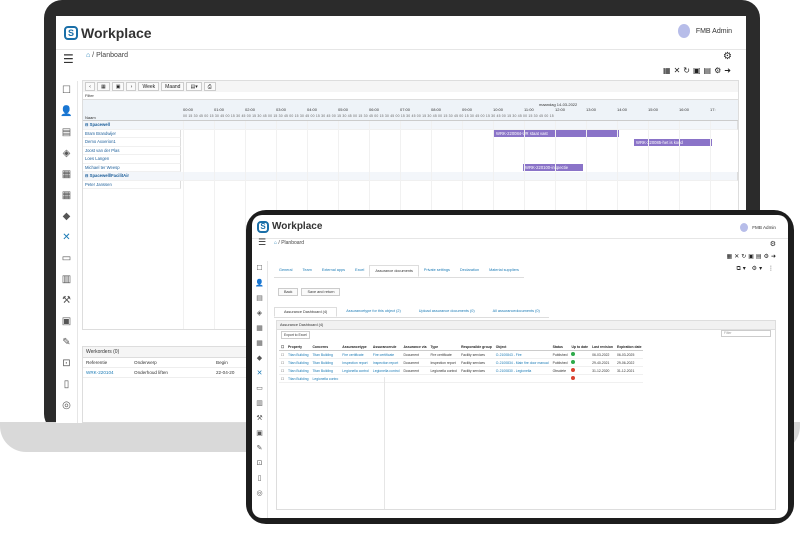 This screenshot has width=800, height=533. I want to click on table-cell: O-2100834 - Main fire door manual, so click(522, 362).